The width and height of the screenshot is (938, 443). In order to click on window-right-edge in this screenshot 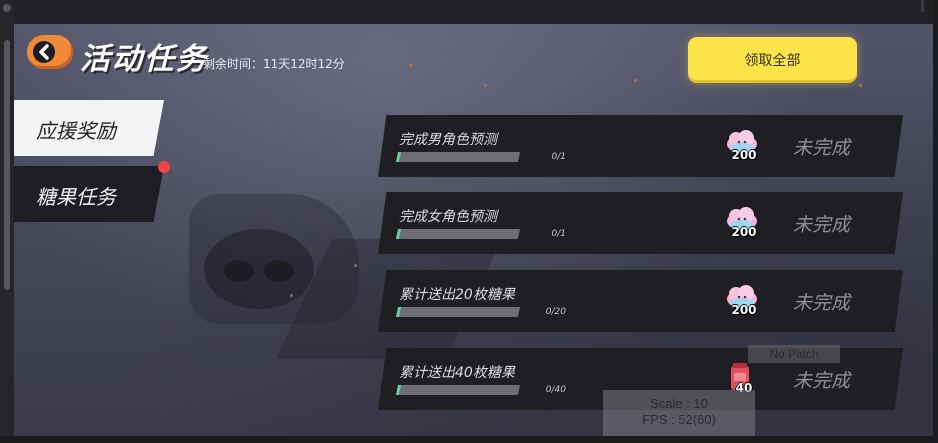, I will do `click(935, 221)`.